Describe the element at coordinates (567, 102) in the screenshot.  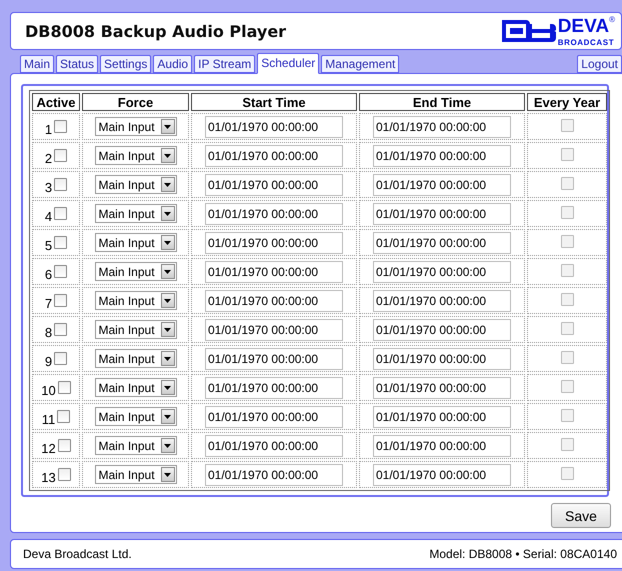
I see `column-header: Every Year` at that location.